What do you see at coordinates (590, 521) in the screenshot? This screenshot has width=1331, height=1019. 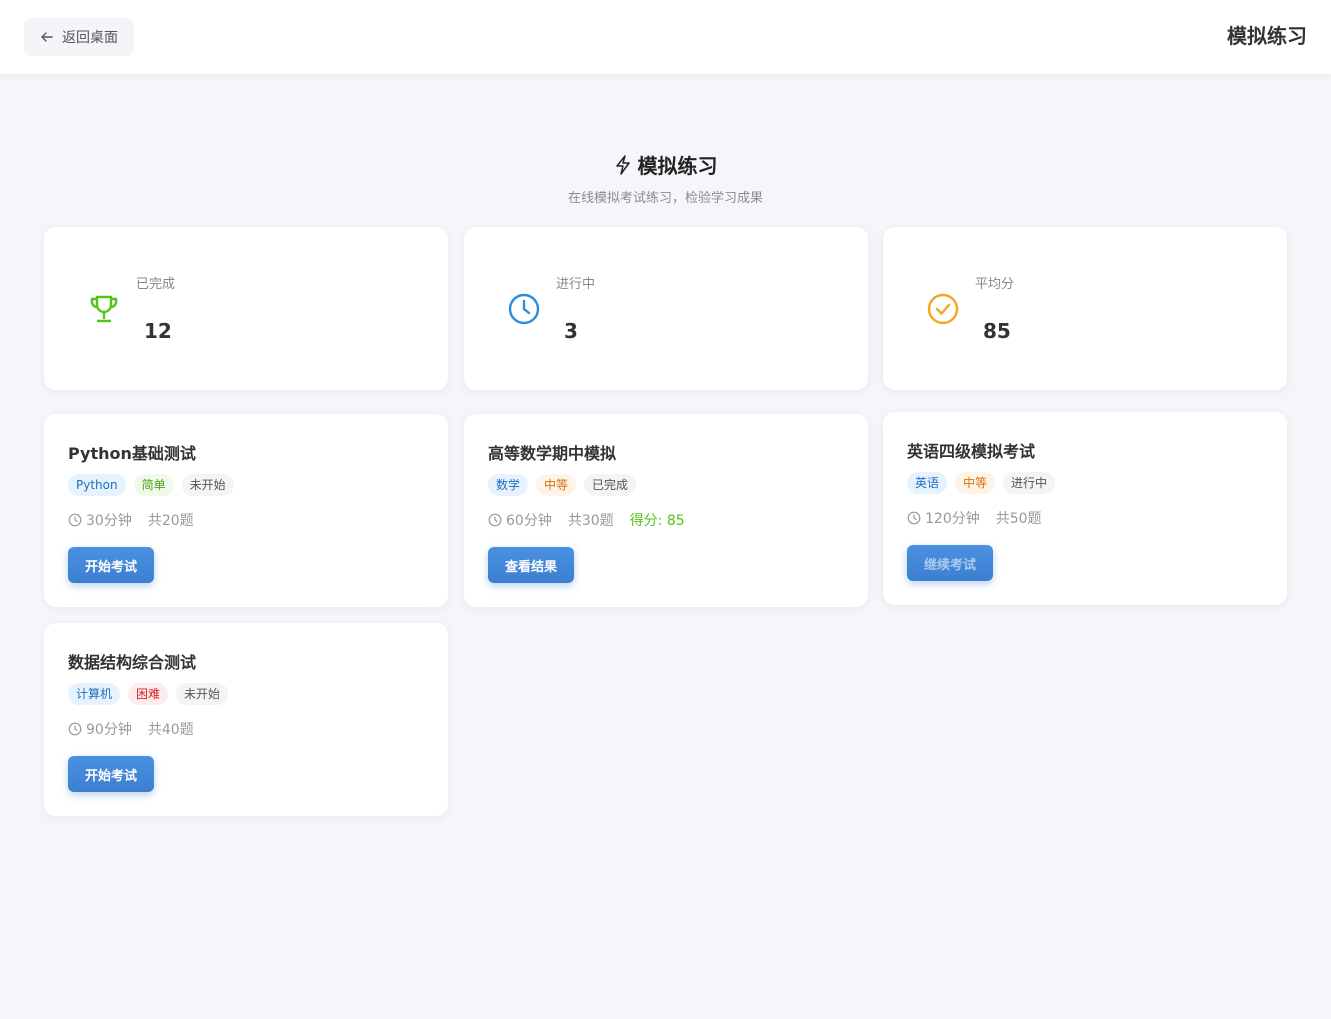 I see `question-count: 共30题` at bounding box center [590, 521].